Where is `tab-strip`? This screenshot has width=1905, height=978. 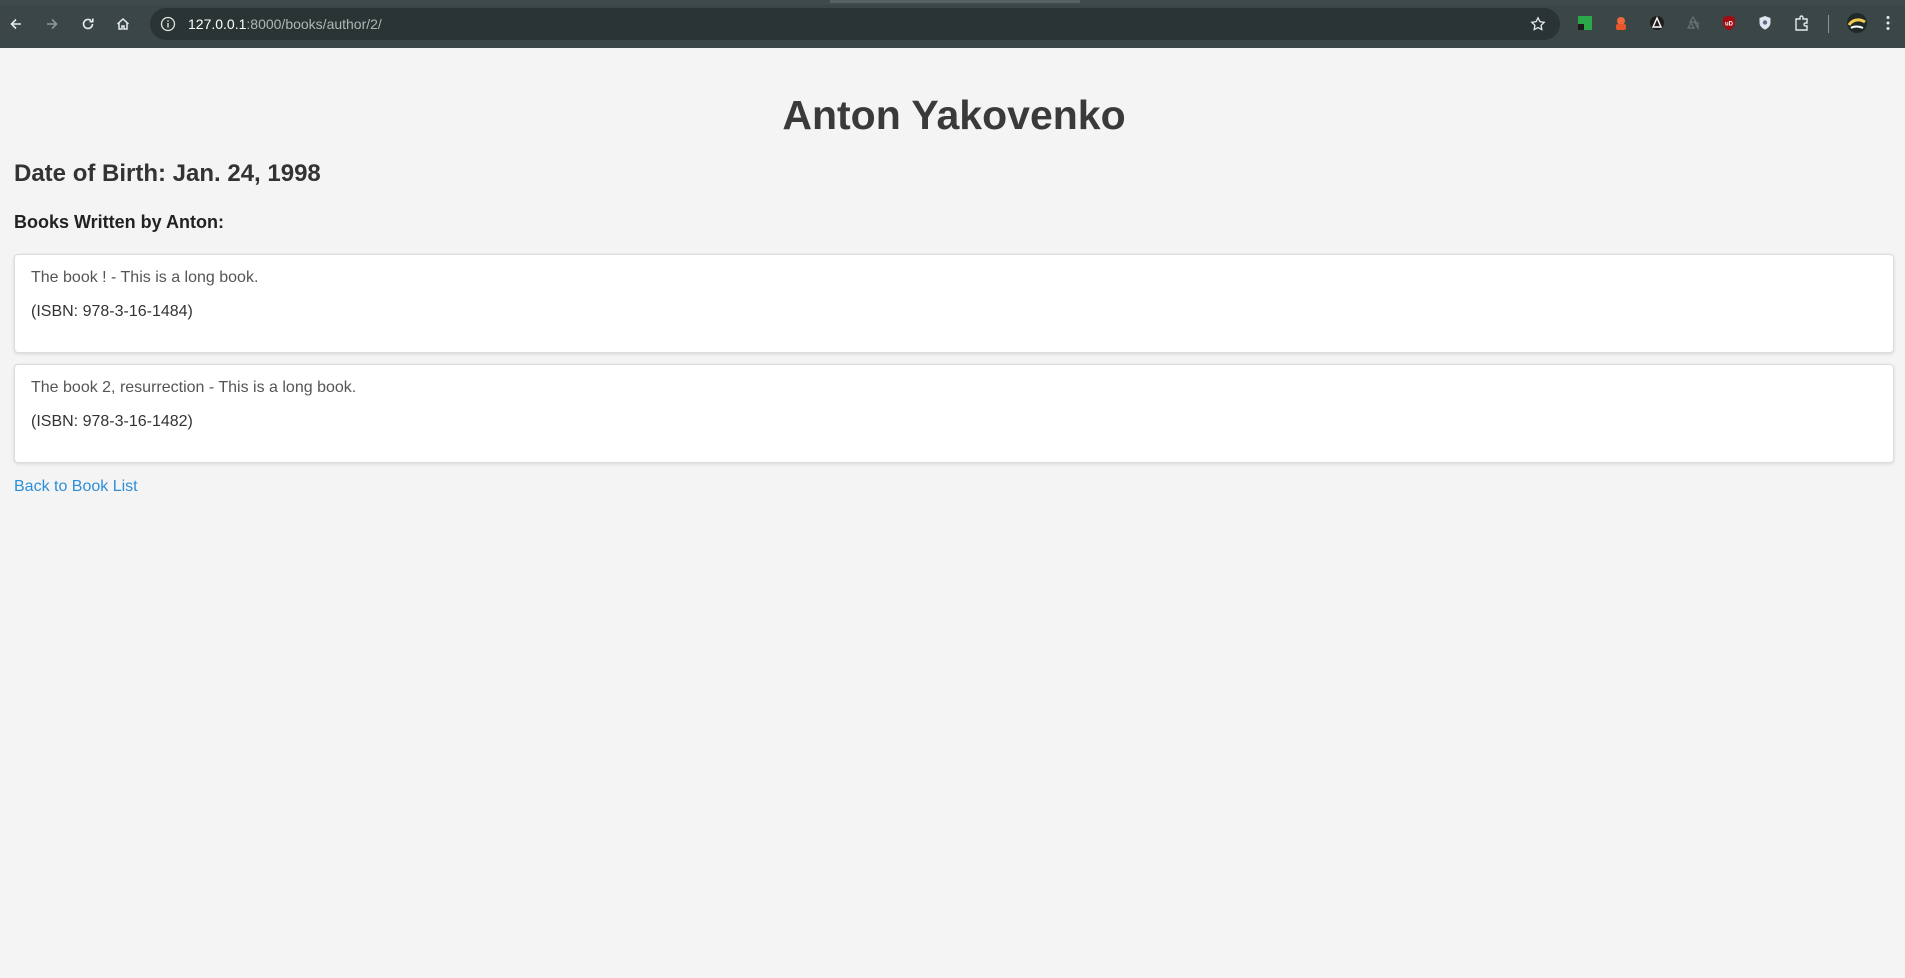
tab-strip is located at coordinates (952, 2).